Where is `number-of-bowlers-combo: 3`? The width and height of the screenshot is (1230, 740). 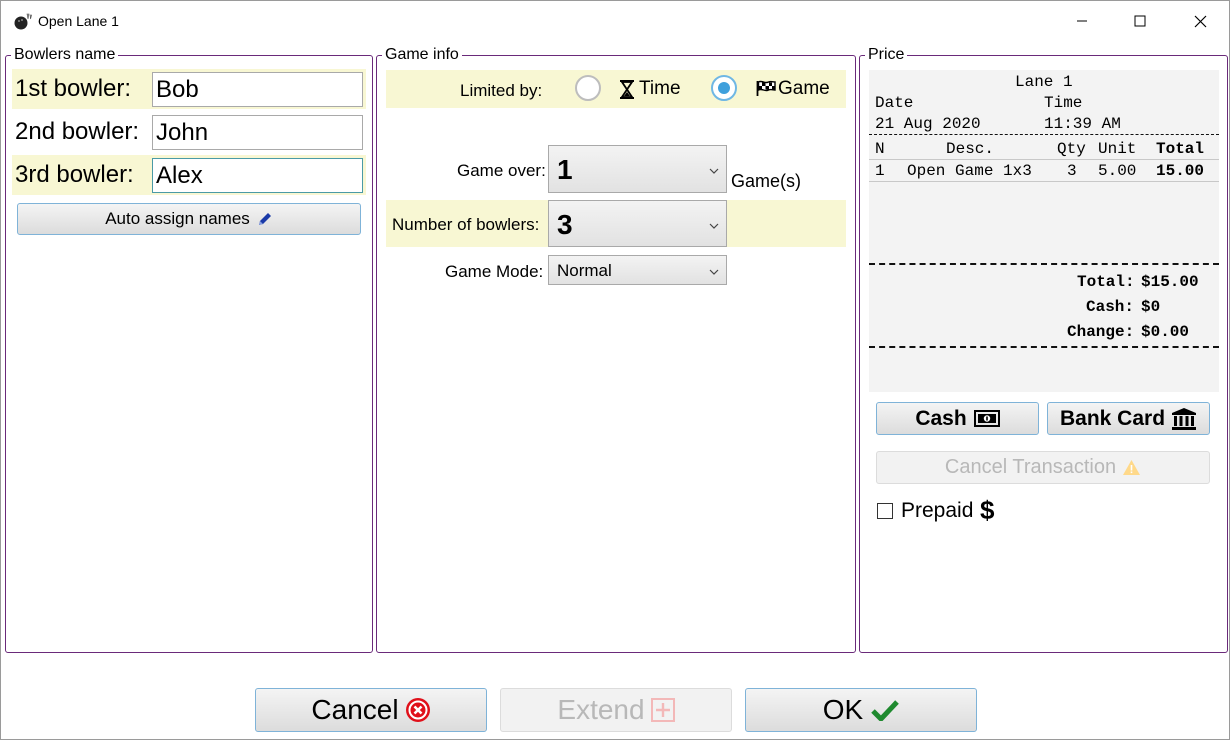 number-of-bowlers-combo: 3 is located at coordinates (637, 223).